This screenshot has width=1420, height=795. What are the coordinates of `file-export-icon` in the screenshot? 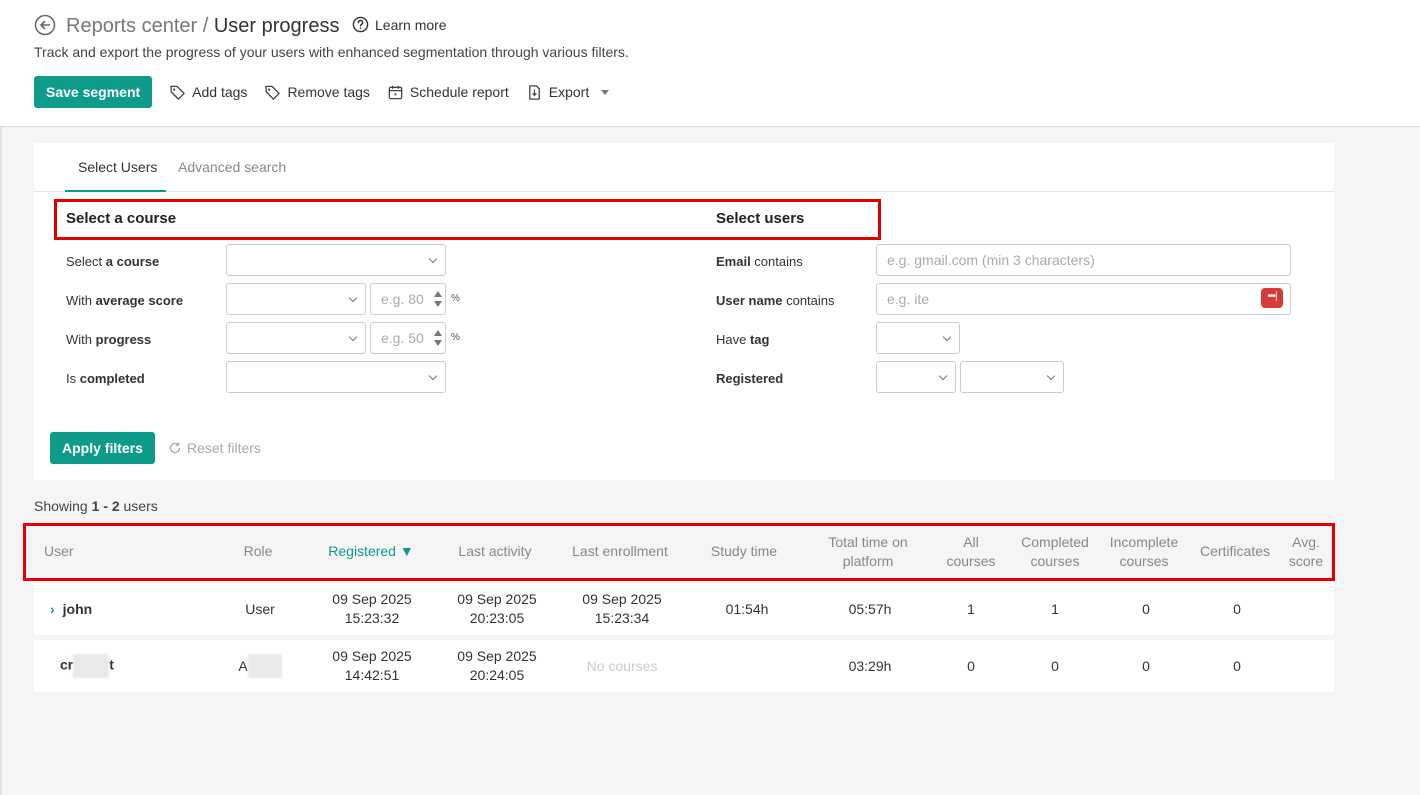 It's located at (534, 92).